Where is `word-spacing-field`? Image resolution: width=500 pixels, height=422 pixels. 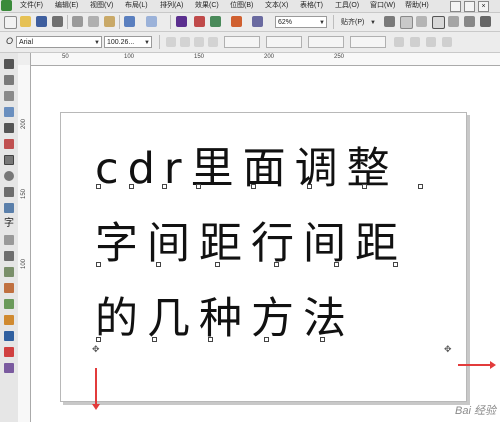 word-spacing-field is located at coordinates (284, 42).